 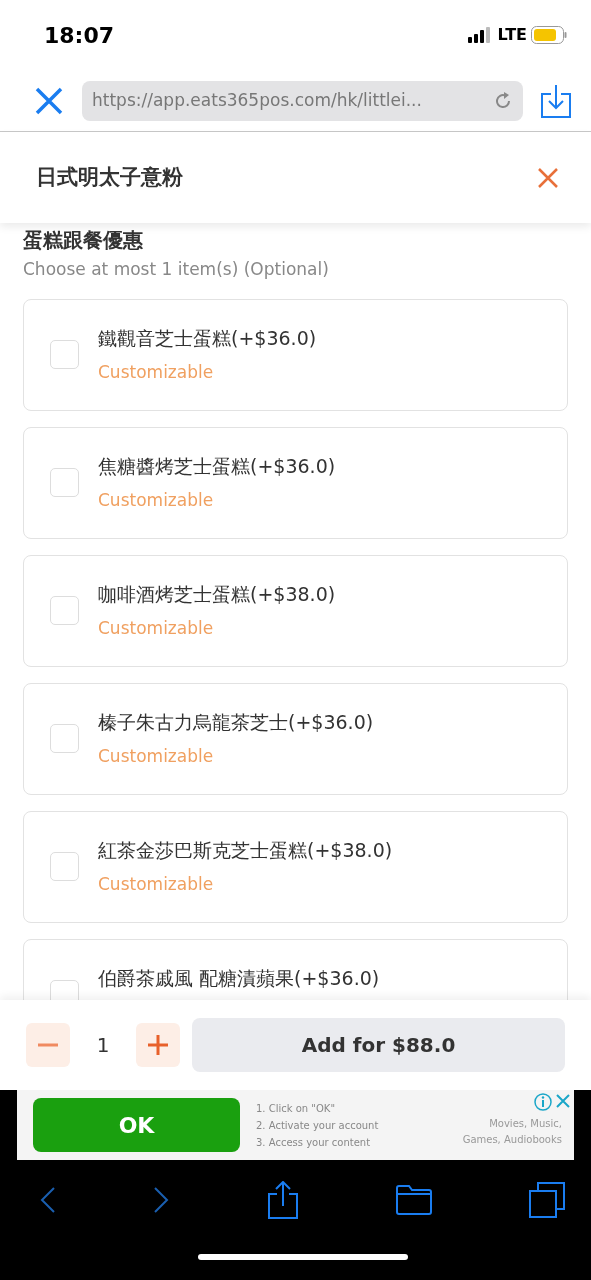 I want to click on download-icon, so click(x=556, y=100).